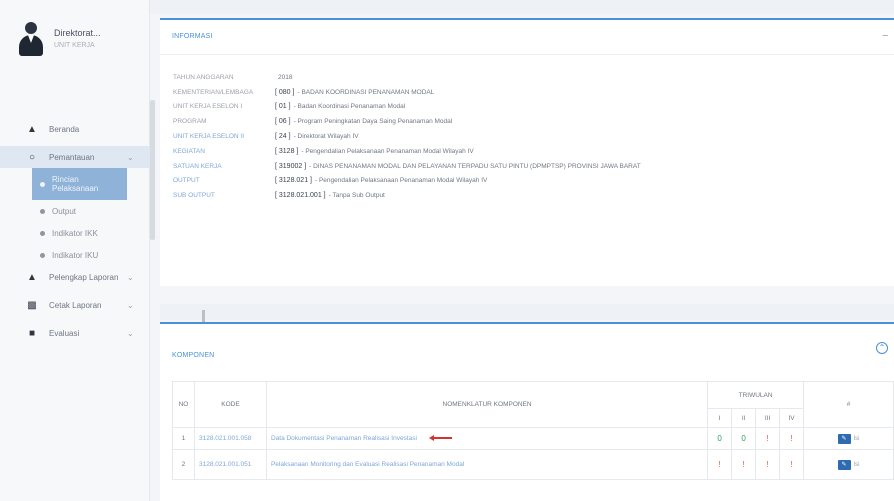 This screenshot has height=501, width=894. I want to click on sidebar-item-pemantauan: ○ Pemantauan ⌄, so click(75, 157).